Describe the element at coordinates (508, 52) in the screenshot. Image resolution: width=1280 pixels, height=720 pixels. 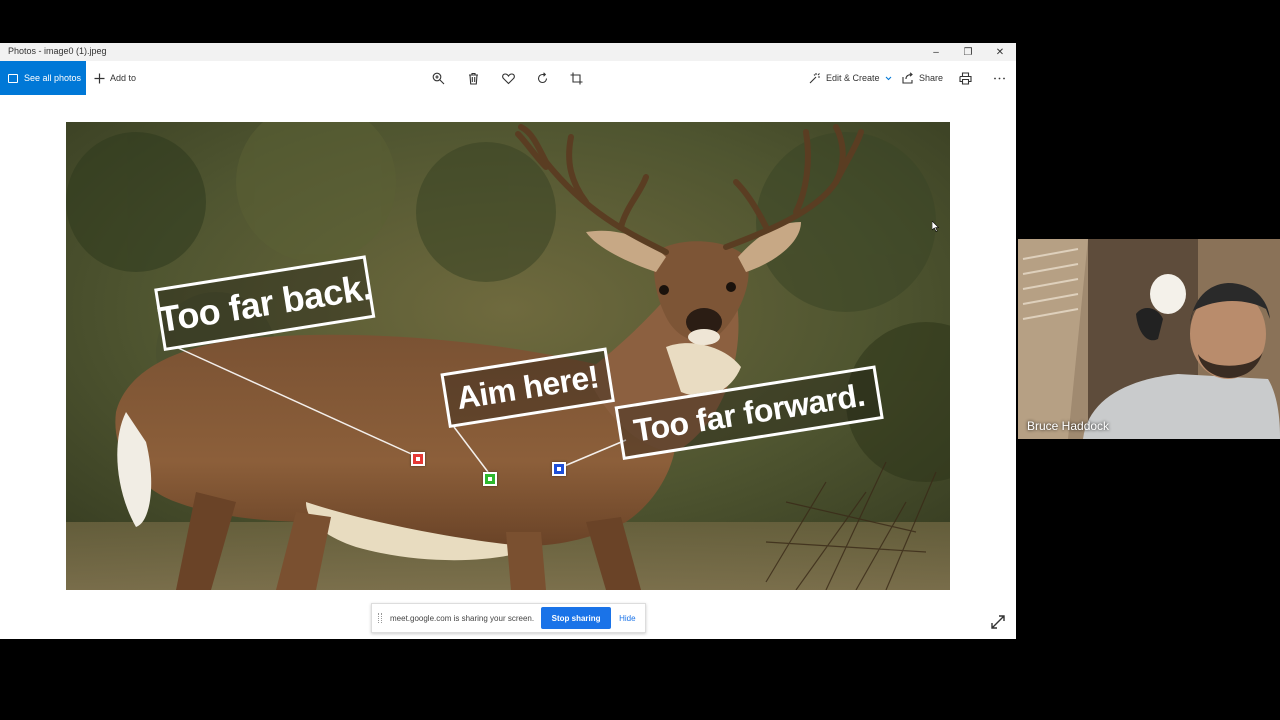
I see `title-bar: Photos - image0 (1).jpeg – ❐ ✕` at that location.